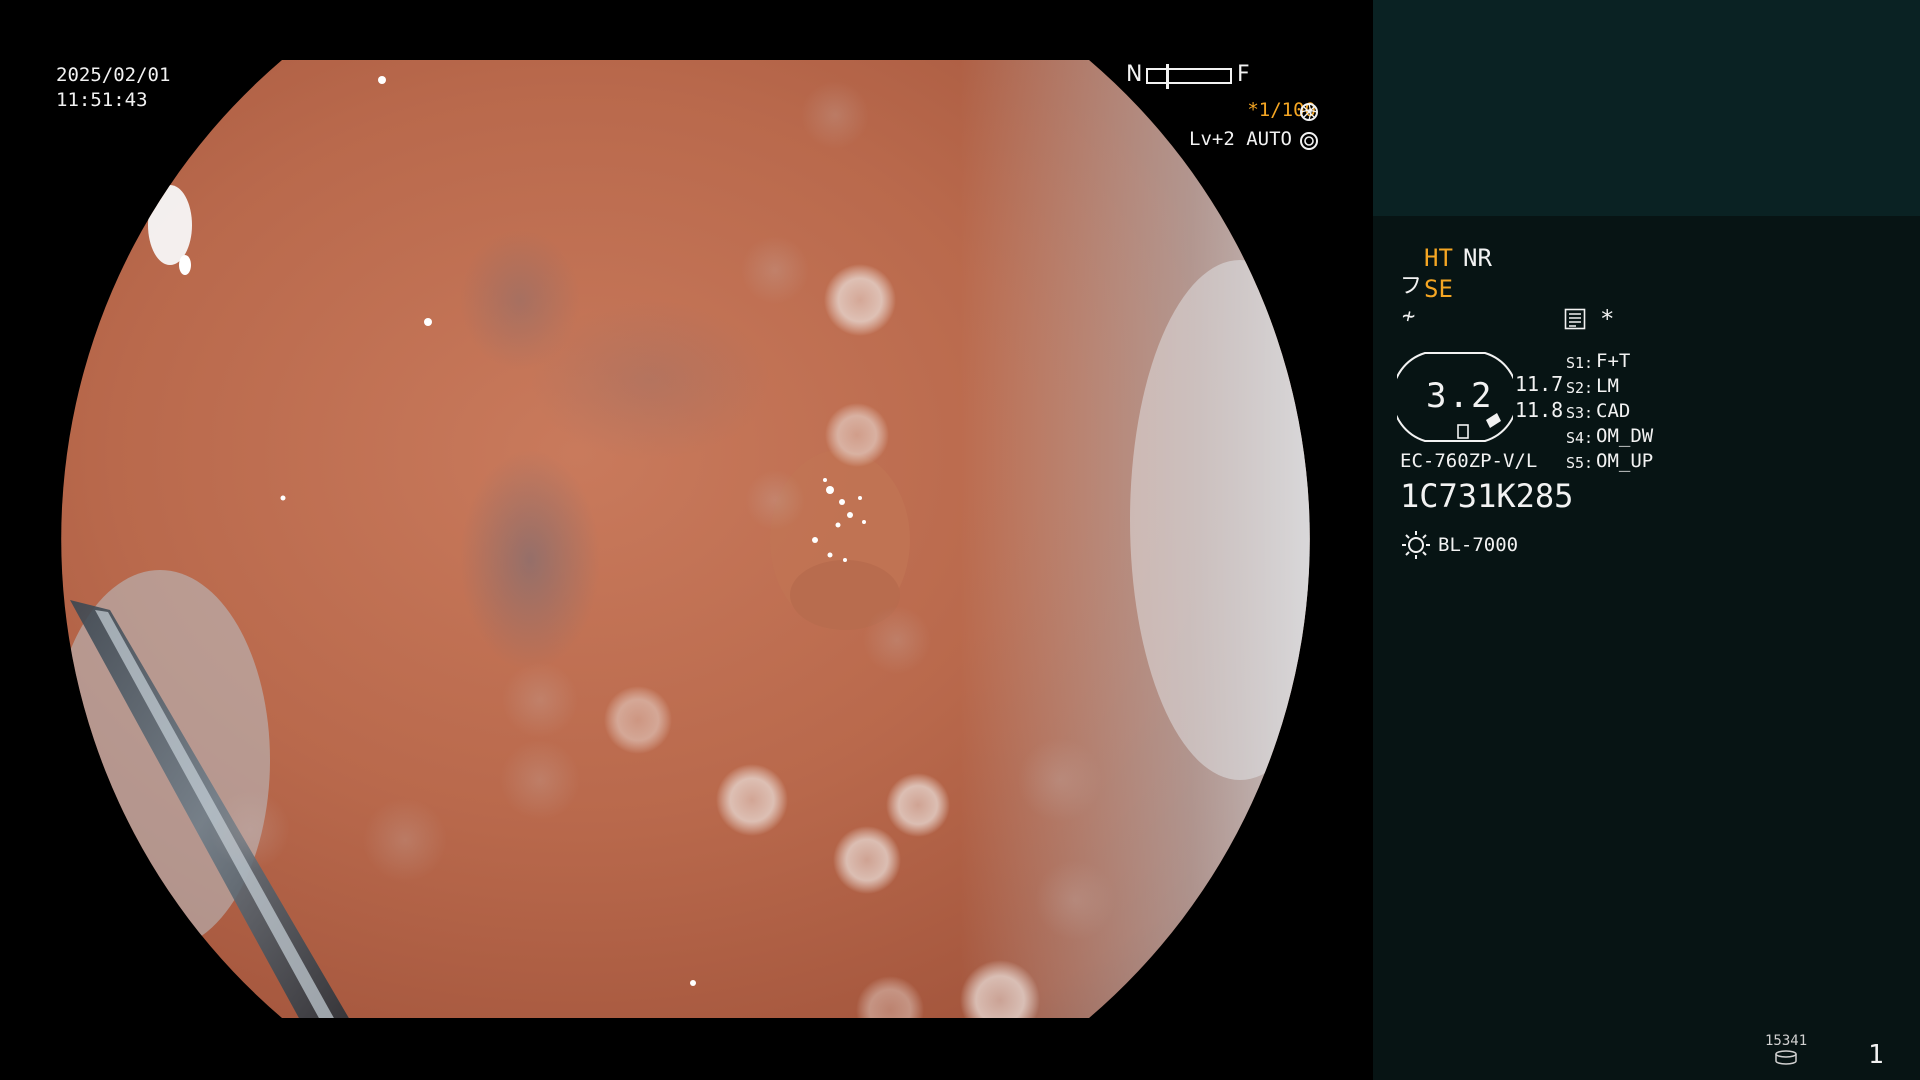  Describe the element at coordinates (1487, 496) in the screenshot. I see `scope-serial-label: 1C731K285` at that location.